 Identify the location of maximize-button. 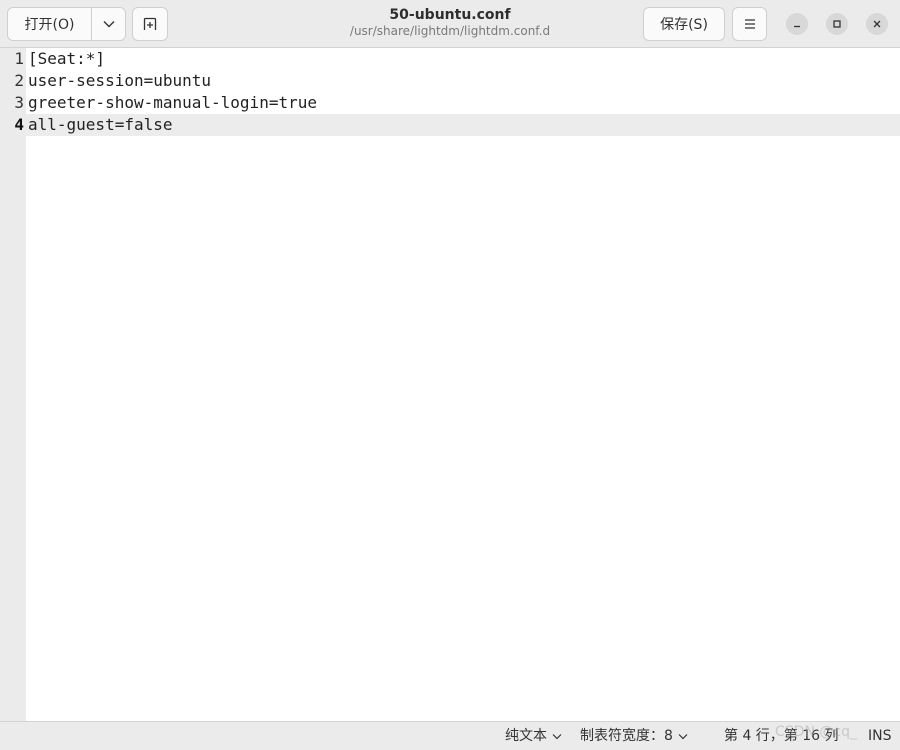
(837, 24).